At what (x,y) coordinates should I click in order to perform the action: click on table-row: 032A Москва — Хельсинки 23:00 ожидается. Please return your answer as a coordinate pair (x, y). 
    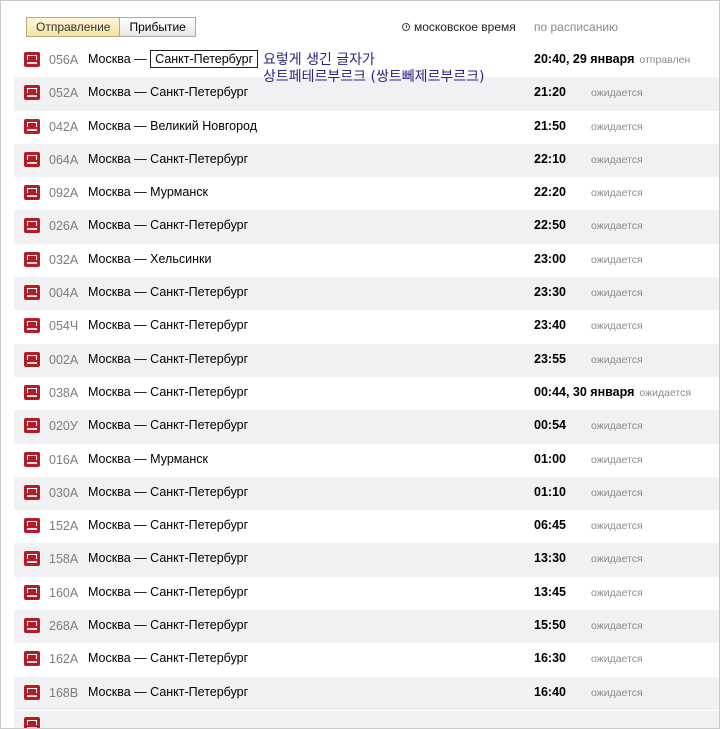
    Looking at the image, I should click on (366, 260).